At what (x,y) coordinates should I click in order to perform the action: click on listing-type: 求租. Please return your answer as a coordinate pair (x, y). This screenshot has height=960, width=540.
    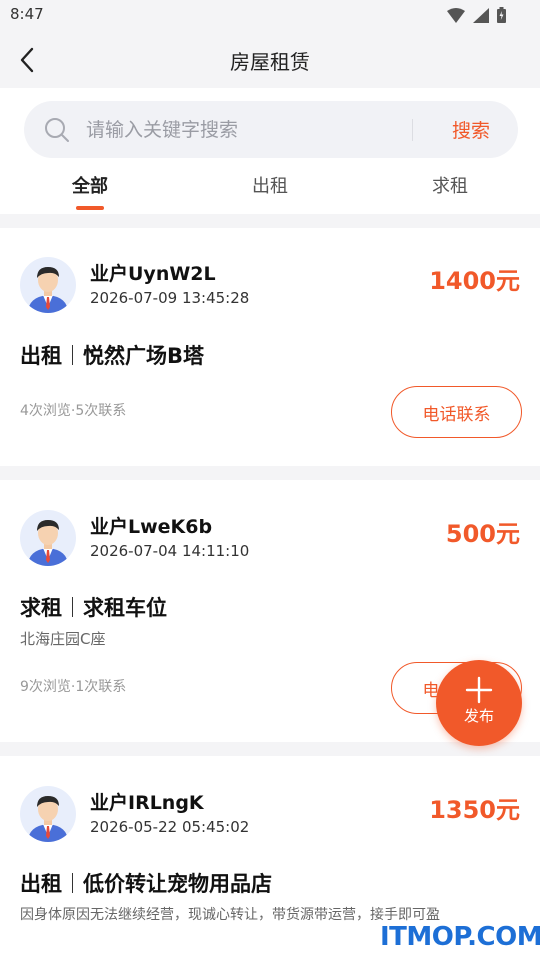
    Looking at the image, I should click on (41, 608).